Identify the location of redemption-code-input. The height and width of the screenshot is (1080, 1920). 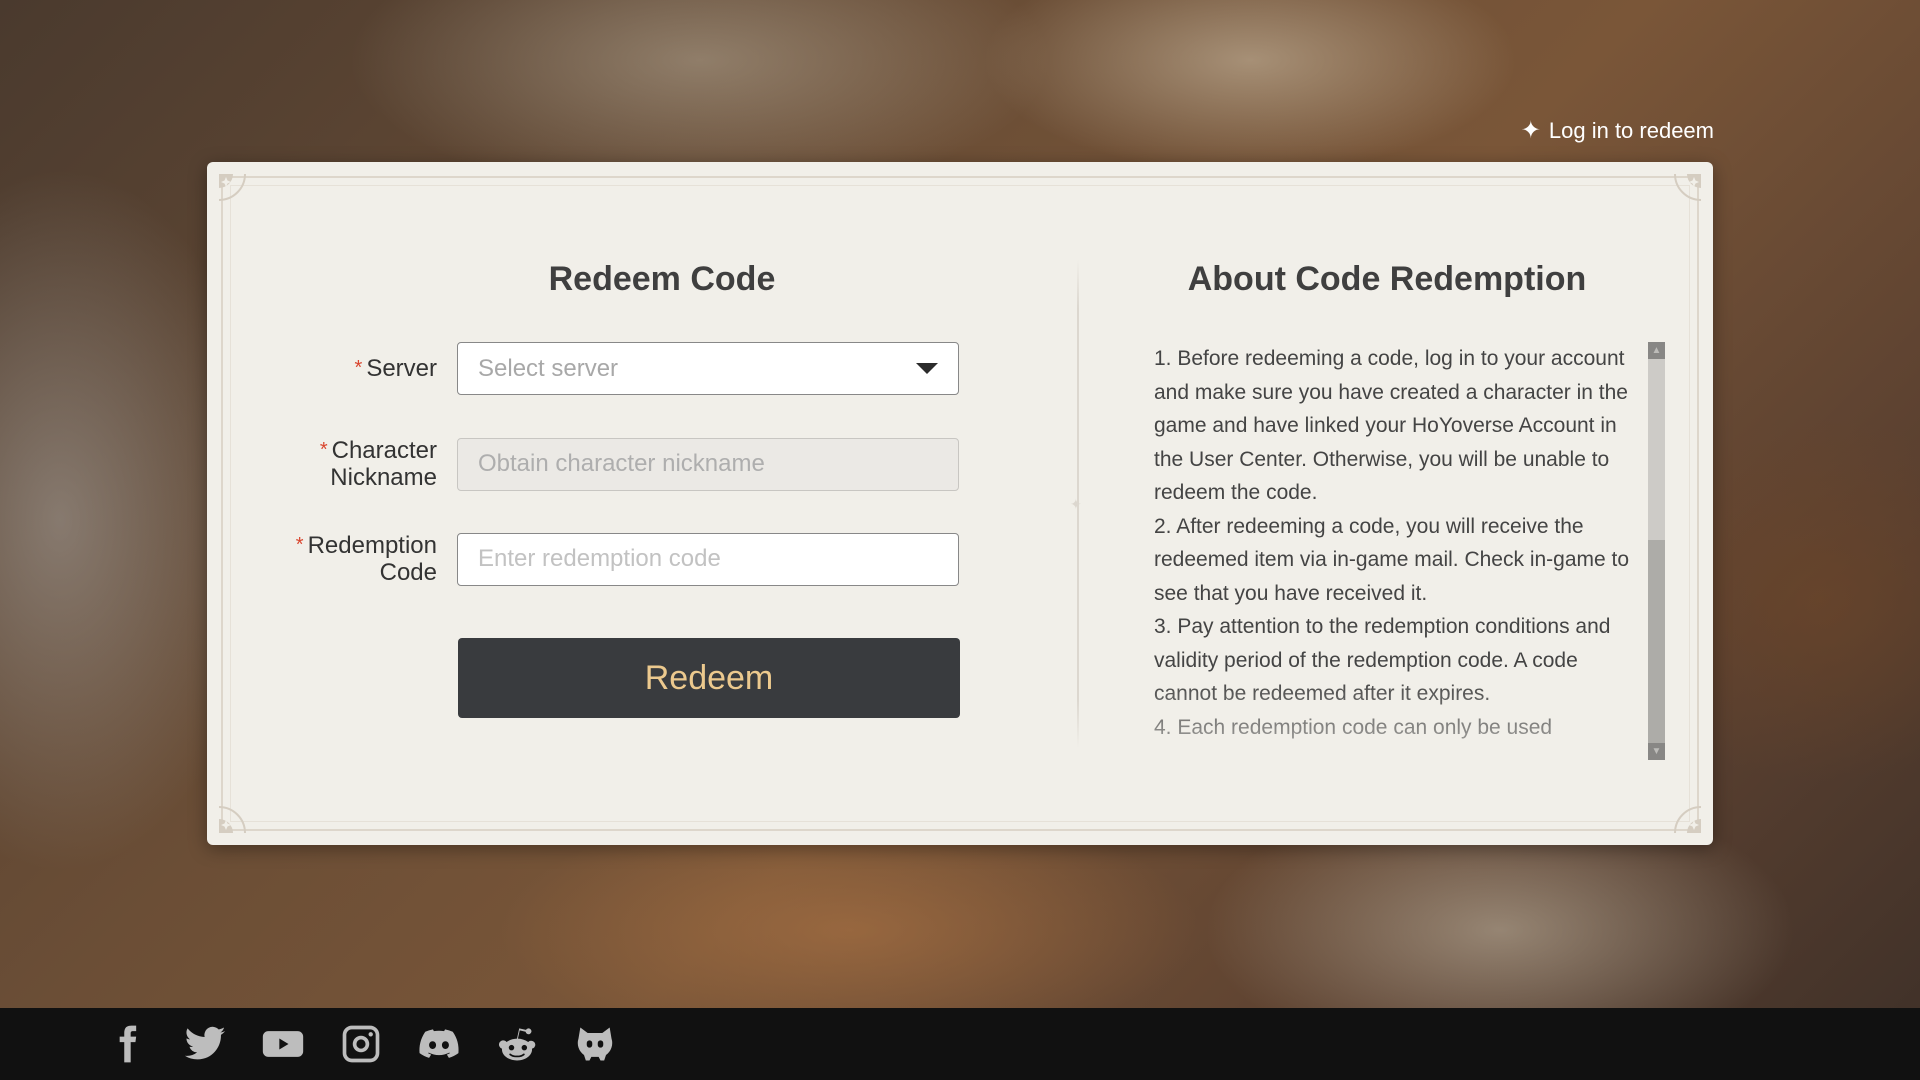
(708, 559).